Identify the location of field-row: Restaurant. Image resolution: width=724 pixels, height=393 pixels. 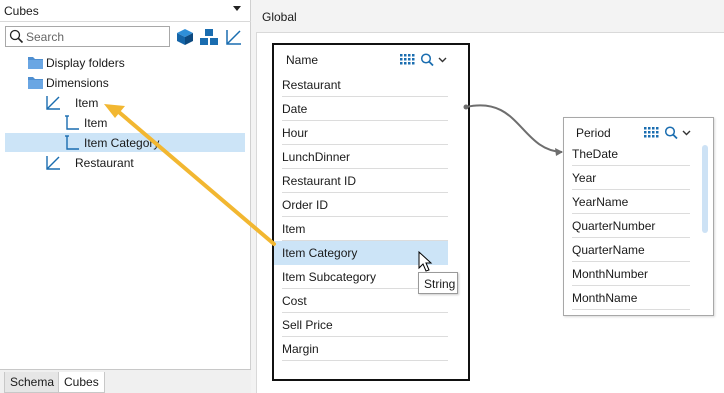
(365, 85).